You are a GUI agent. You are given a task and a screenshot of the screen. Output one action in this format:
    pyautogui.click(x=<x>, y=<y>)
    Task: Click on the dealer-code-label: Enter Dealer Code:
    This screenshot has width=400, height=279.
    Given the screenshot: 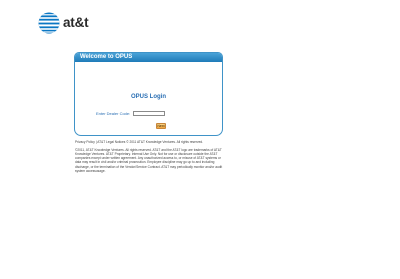 What is the action you would take?
    pyautogui.click(x=113, y=113)
    